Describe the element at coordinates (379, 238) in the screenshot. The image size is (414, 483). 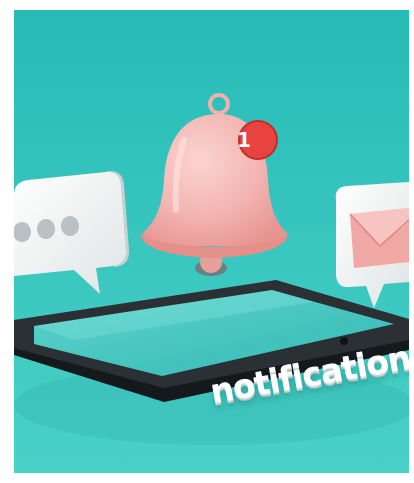
I see `envelope-icon` at that location.